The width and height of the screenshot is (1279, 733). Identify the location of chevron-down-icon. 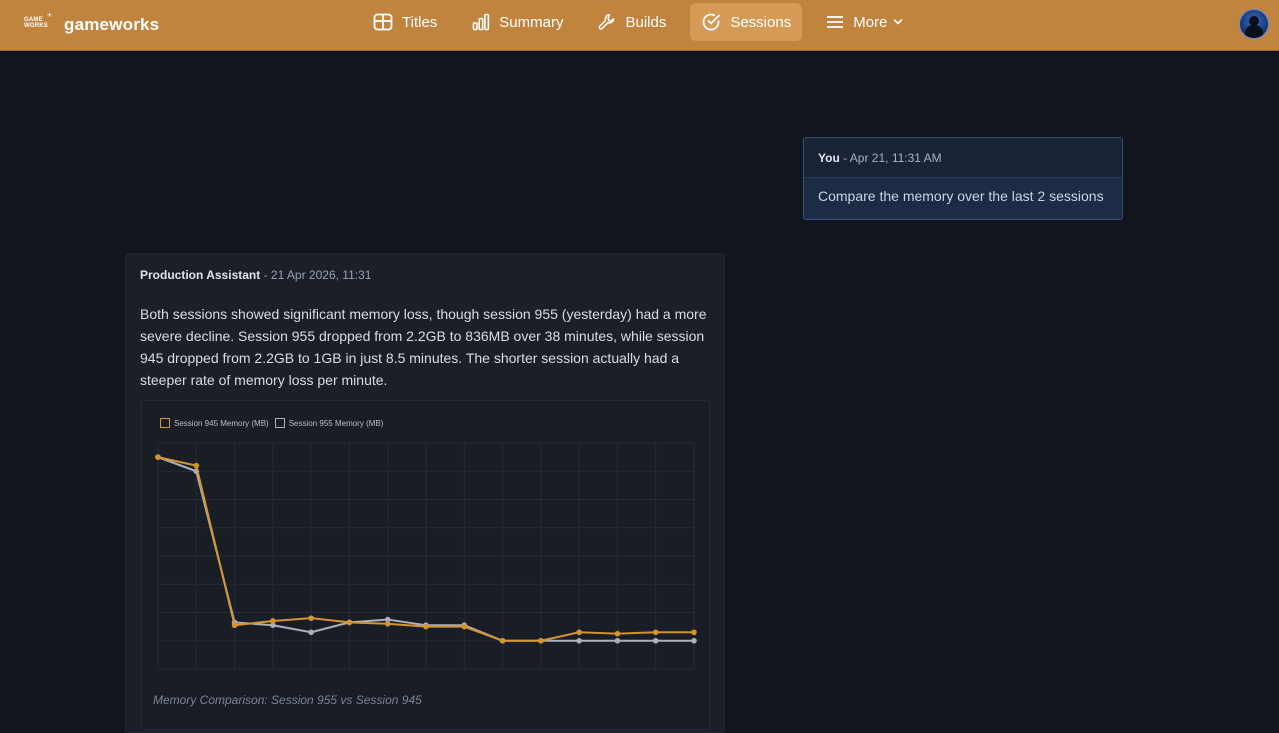
(898, 22).